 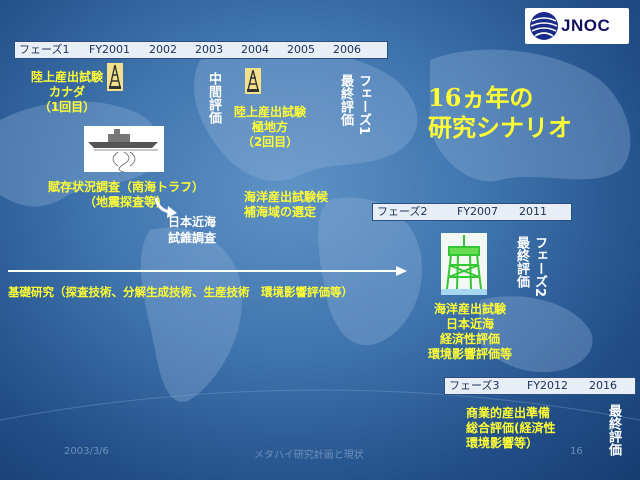 I want to click on phase3-timeline-bar: フェーズ3 FY2012 2016, so click(x=540, y=386).